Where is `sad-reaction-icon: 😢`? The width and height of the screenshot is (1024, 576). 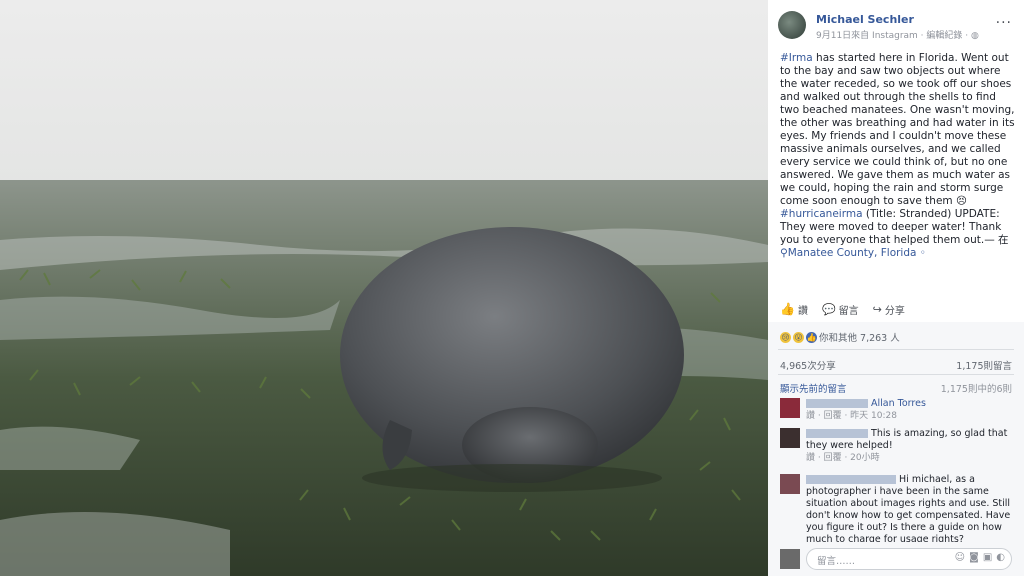
sad-reaction-icon: 😢 is located at coordinates (785, 337).